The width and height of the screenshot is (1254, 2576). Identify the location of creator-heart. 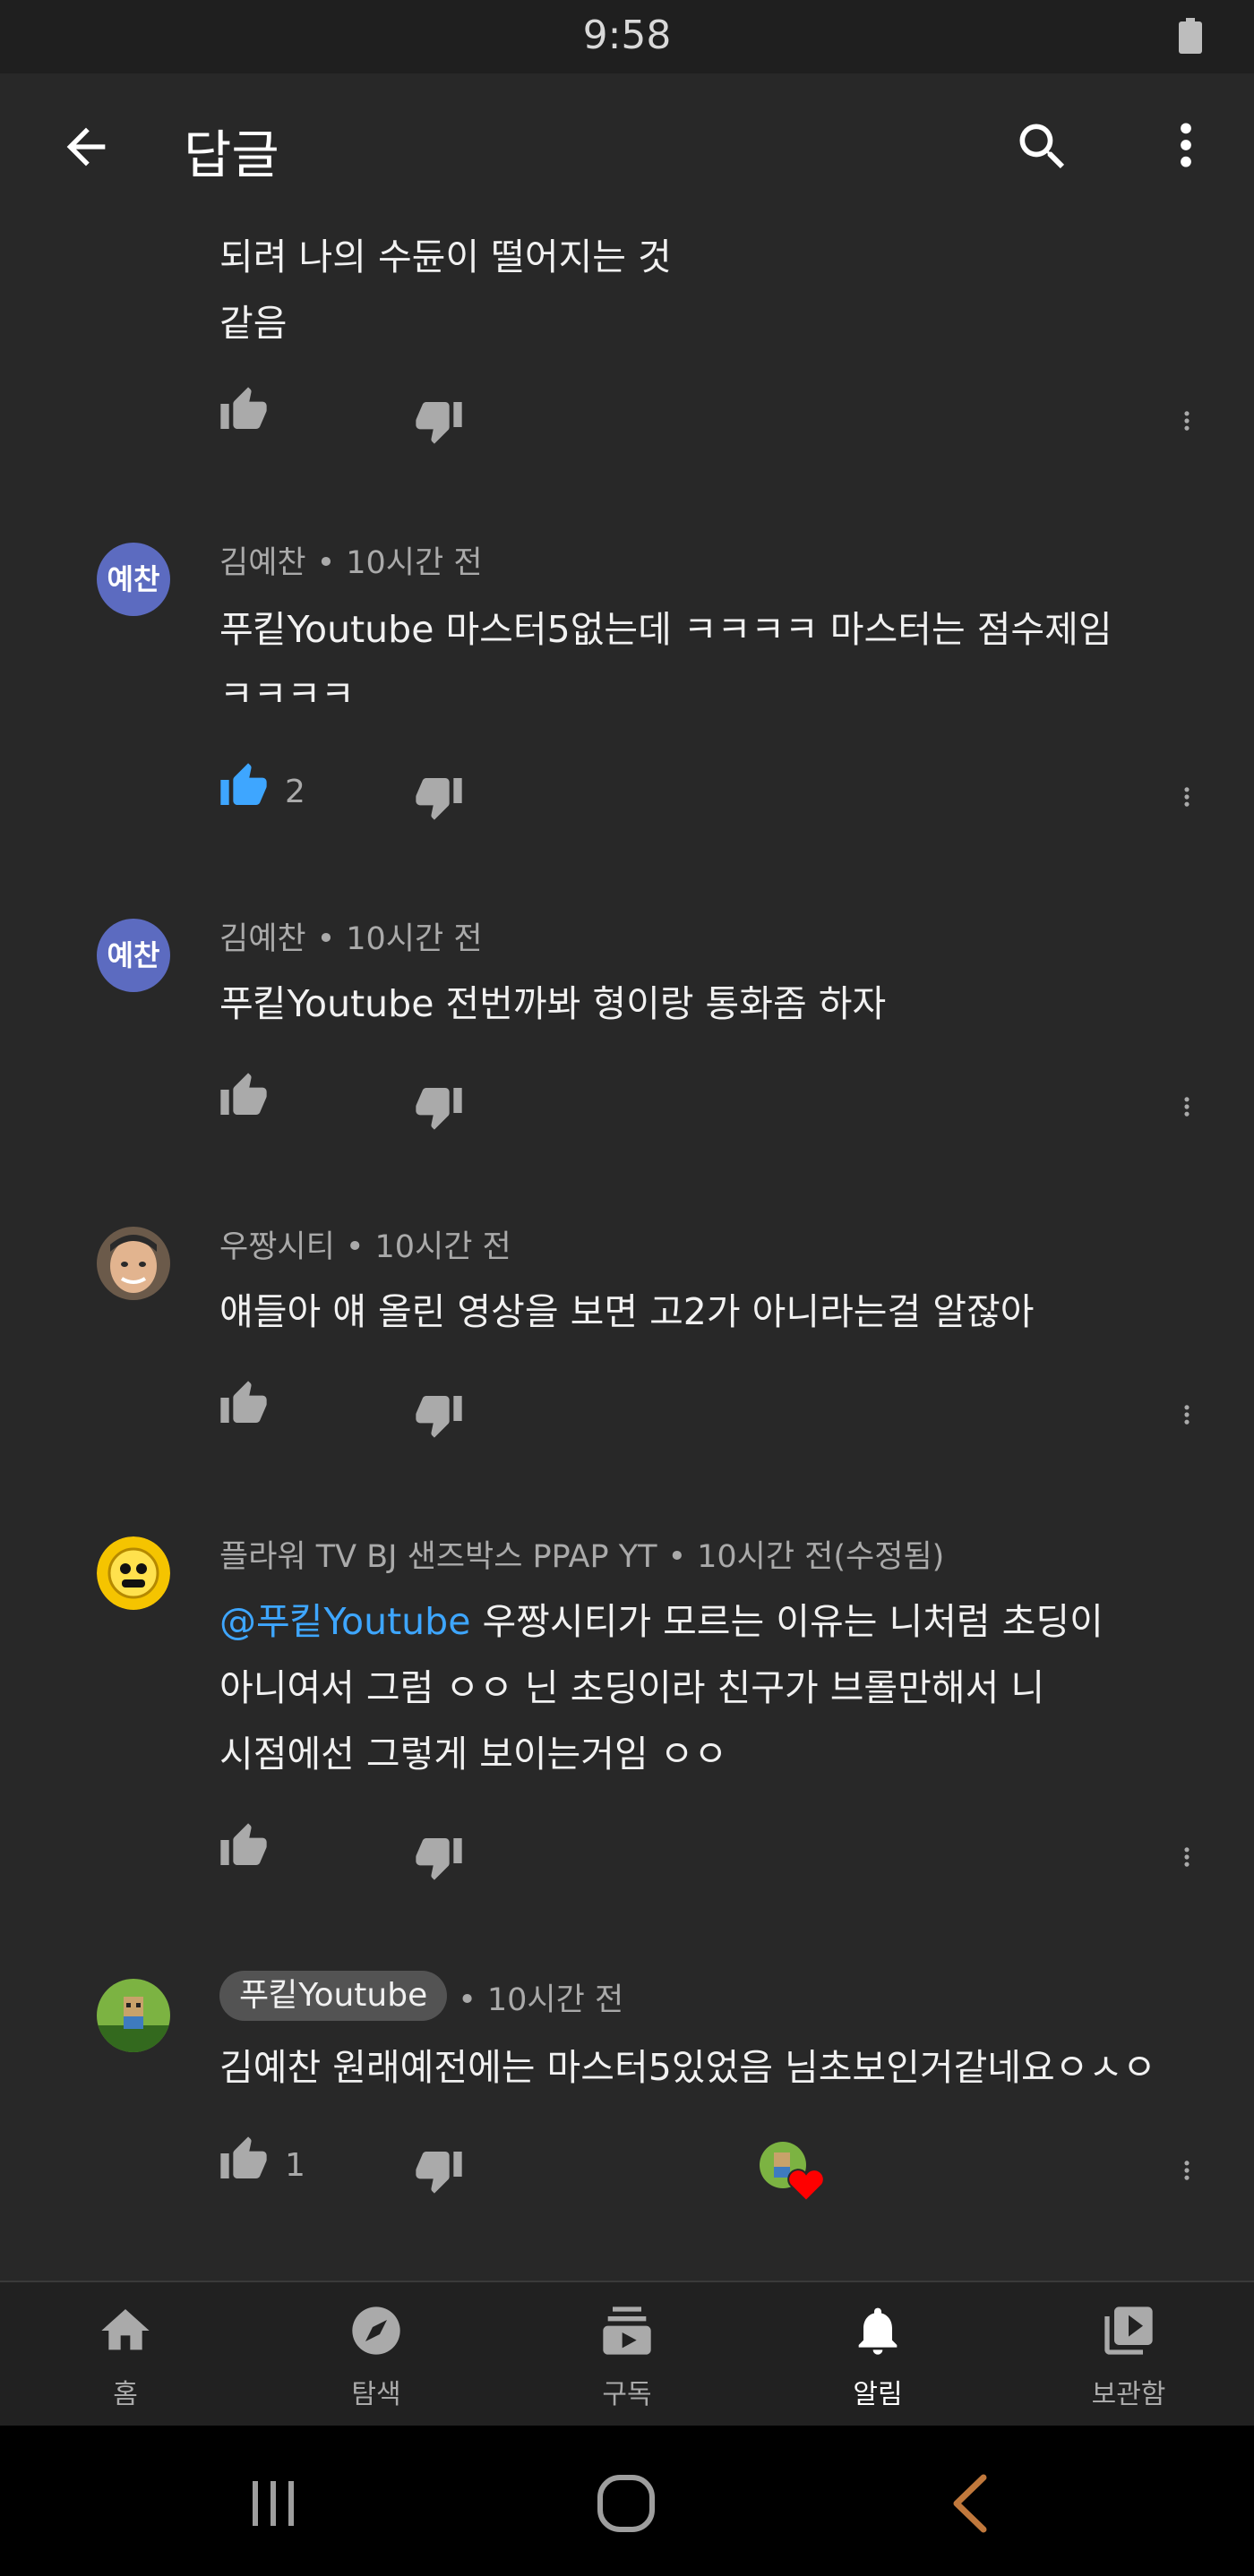
(794, 2173).